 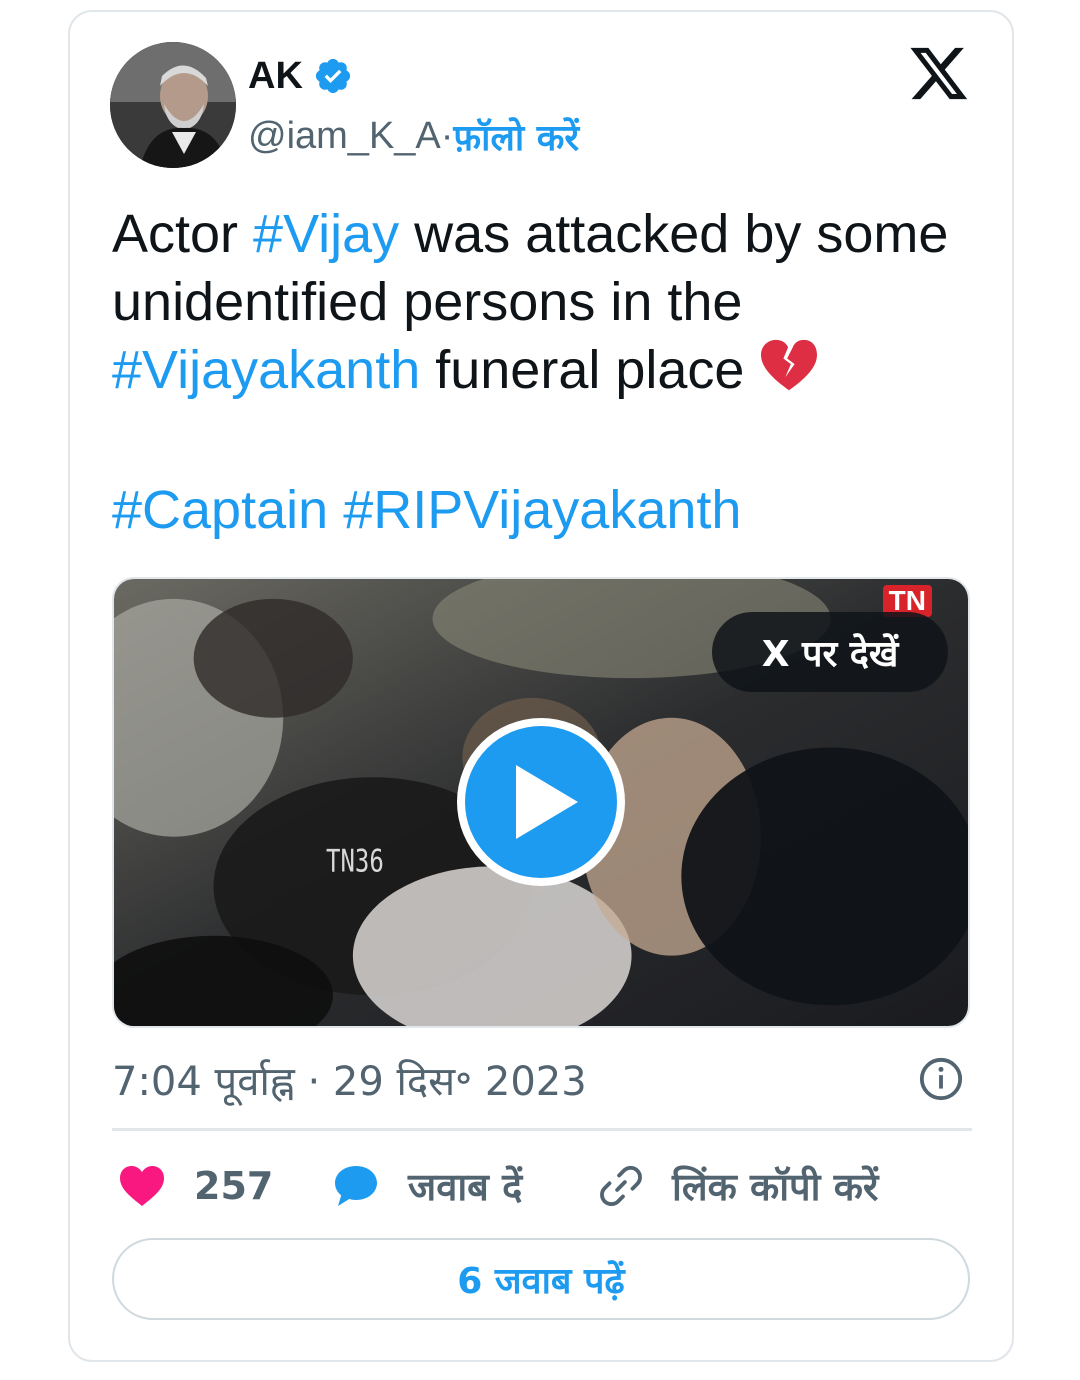 What do you see at coordinates (266, 370) in the screenshot?
I see `hashtag-vijayakanth: #Vijayakanth` at bounding box center [266, 370].